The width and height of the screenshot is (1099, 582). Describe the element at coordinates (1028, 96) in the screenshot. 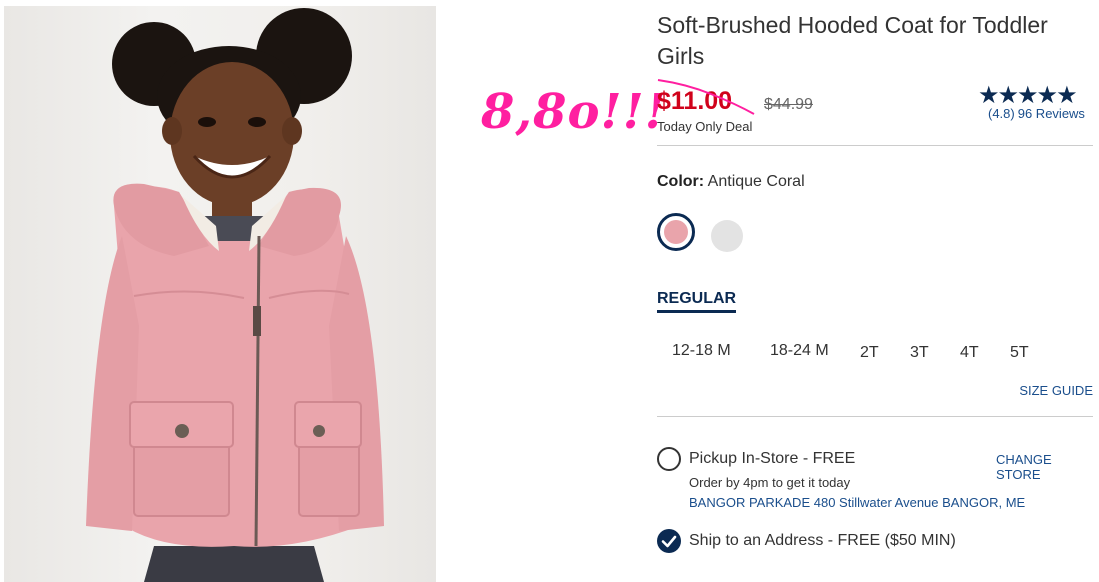

I see `rating-stars: ★★★★★` at that location.